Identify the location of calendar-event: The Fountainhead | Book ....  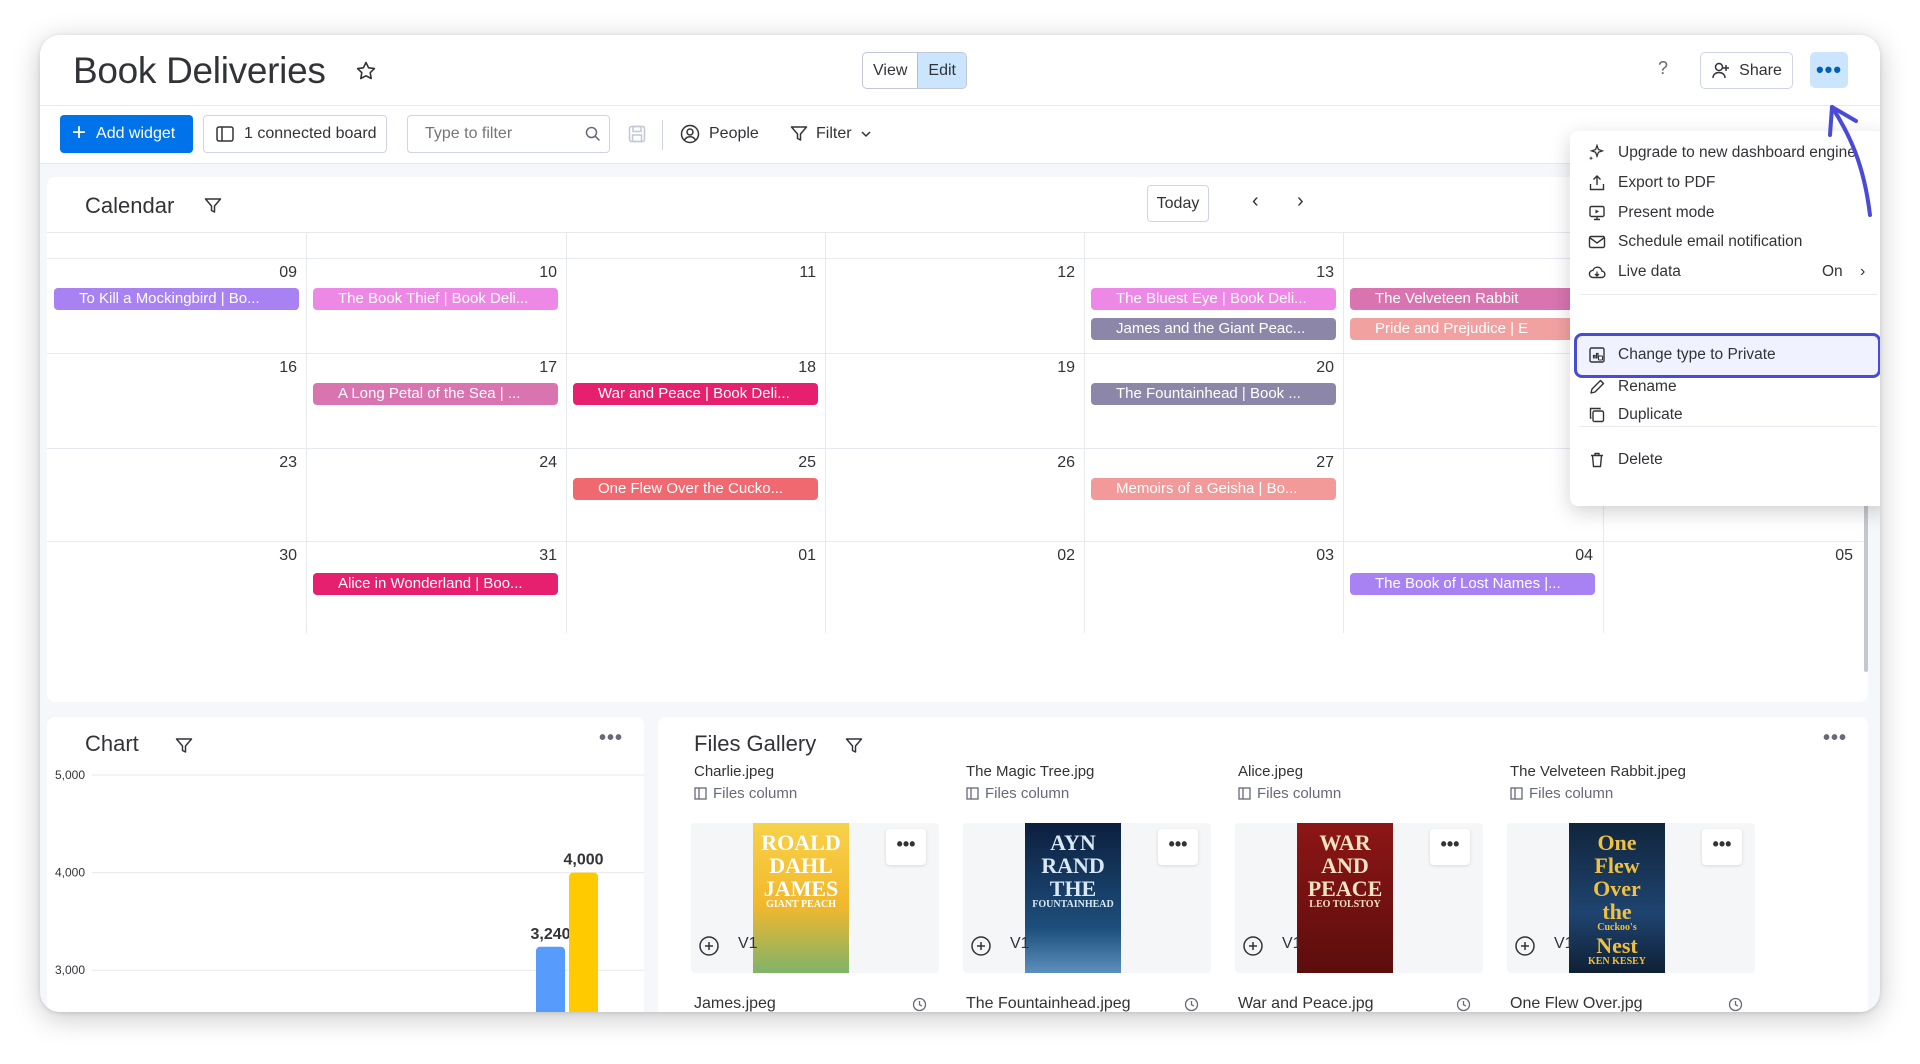
(1213, 394).